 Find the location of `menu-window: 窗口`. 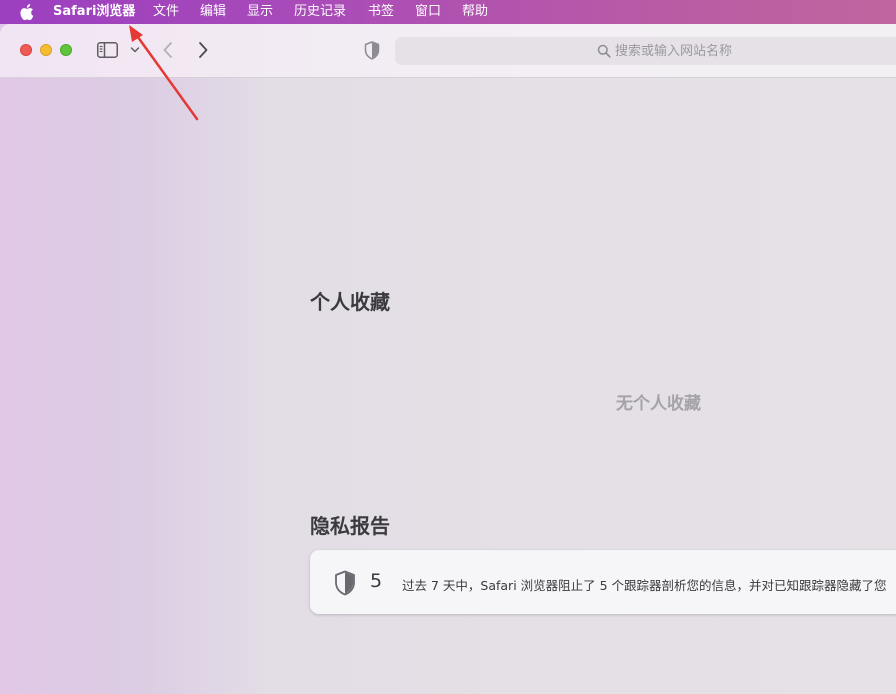

menu-window: 窗口 is located at coordinates (428, 12).